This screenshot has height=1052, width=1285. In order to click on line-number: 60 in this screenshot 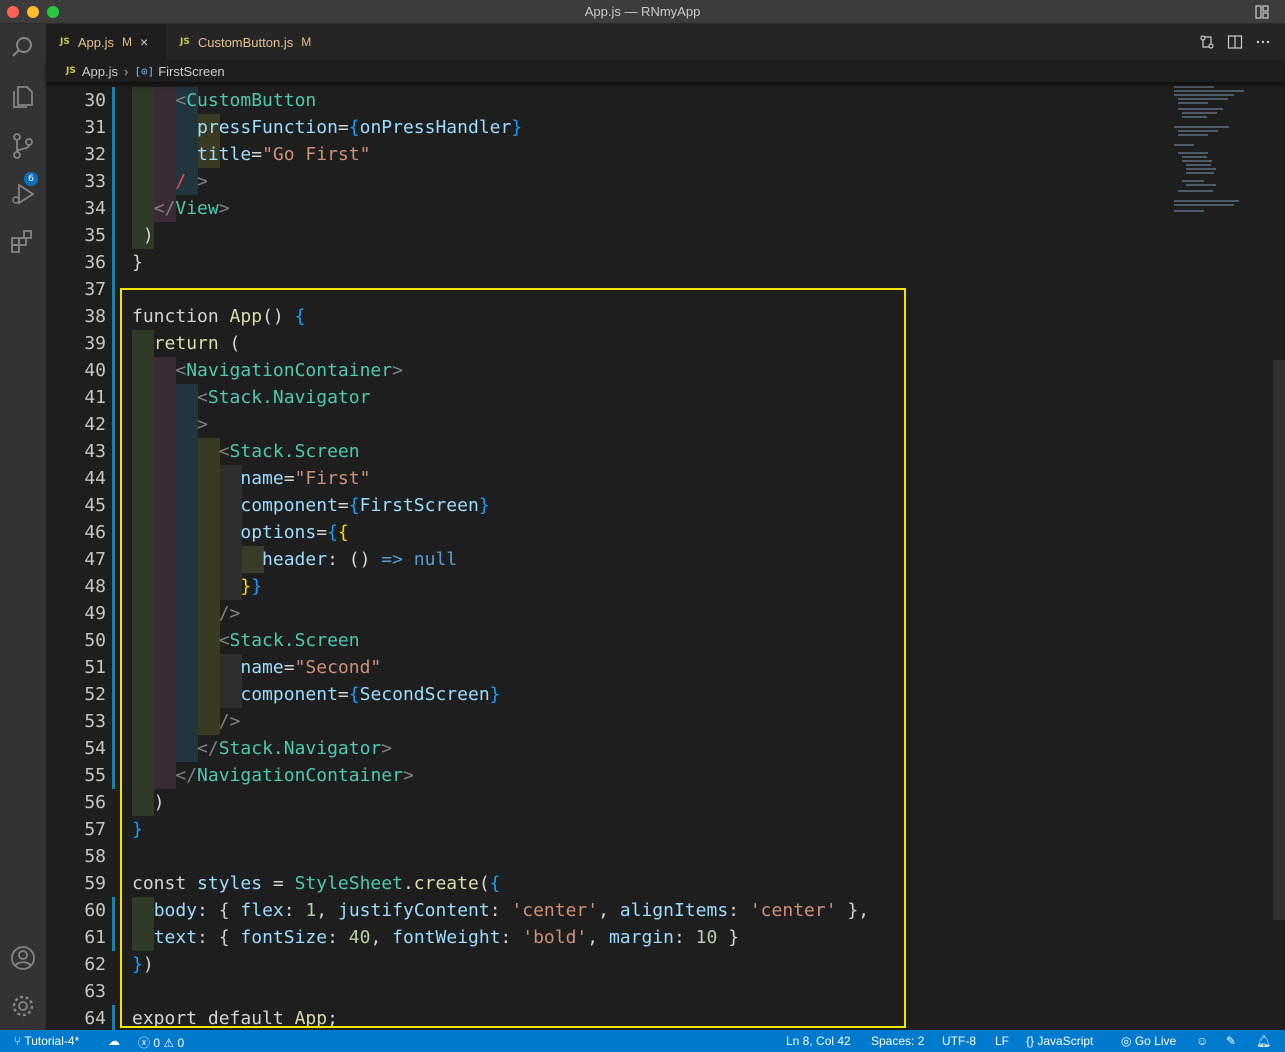, I will do `click(95, 910)`.